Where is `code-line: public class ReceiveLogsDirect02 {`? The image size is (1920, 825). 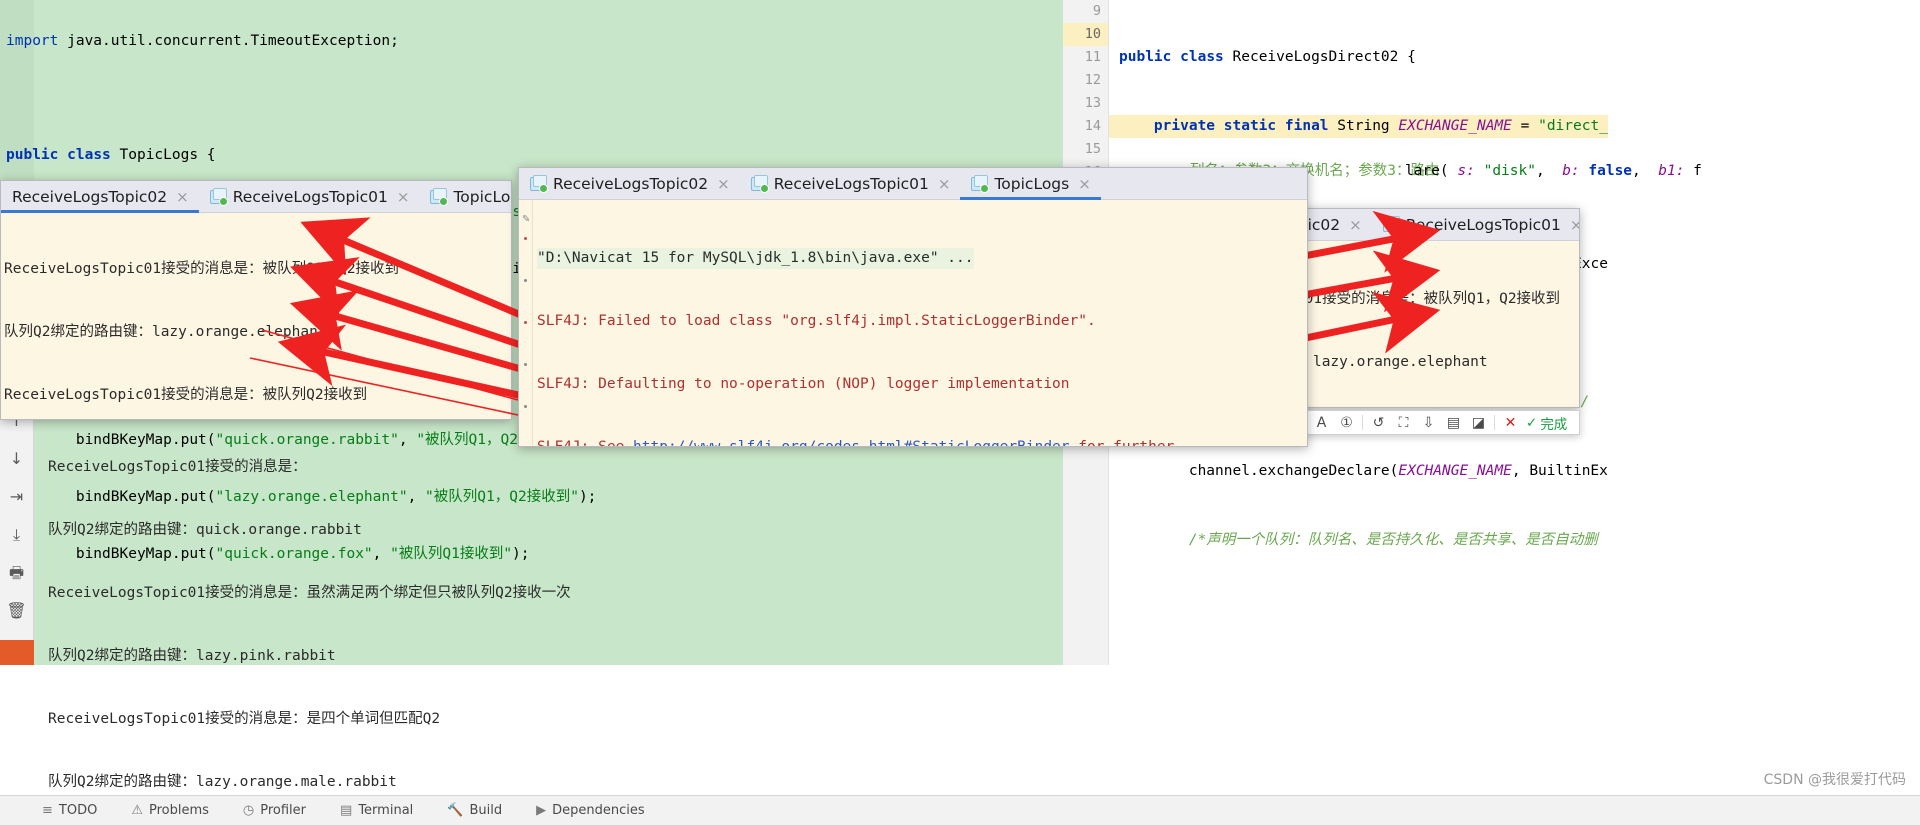 code-line: public class ReceiveLogsDirect02 { is located at coordinates (1267, 57).